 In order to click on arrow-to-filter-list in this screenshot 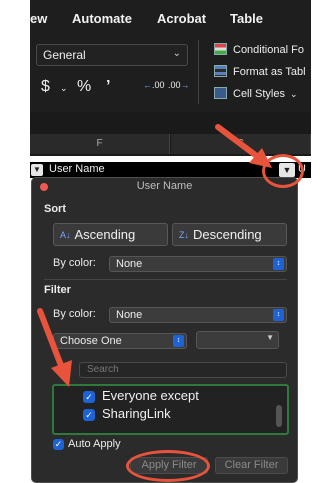, I will do `click(54, 347)`.